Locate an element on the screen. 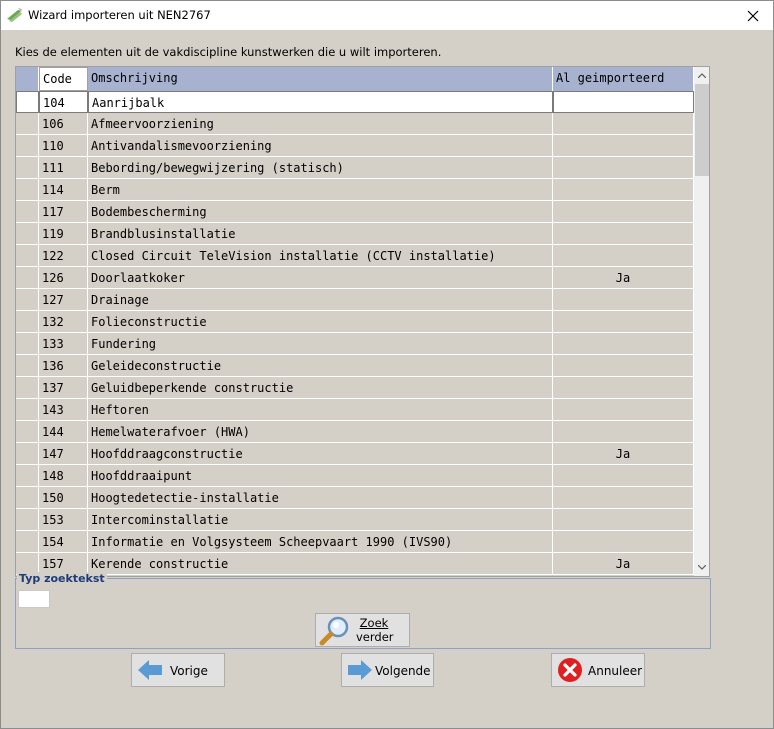  table-row: 110 Antivandalismevoorziening is located at coordinates (355, 146).